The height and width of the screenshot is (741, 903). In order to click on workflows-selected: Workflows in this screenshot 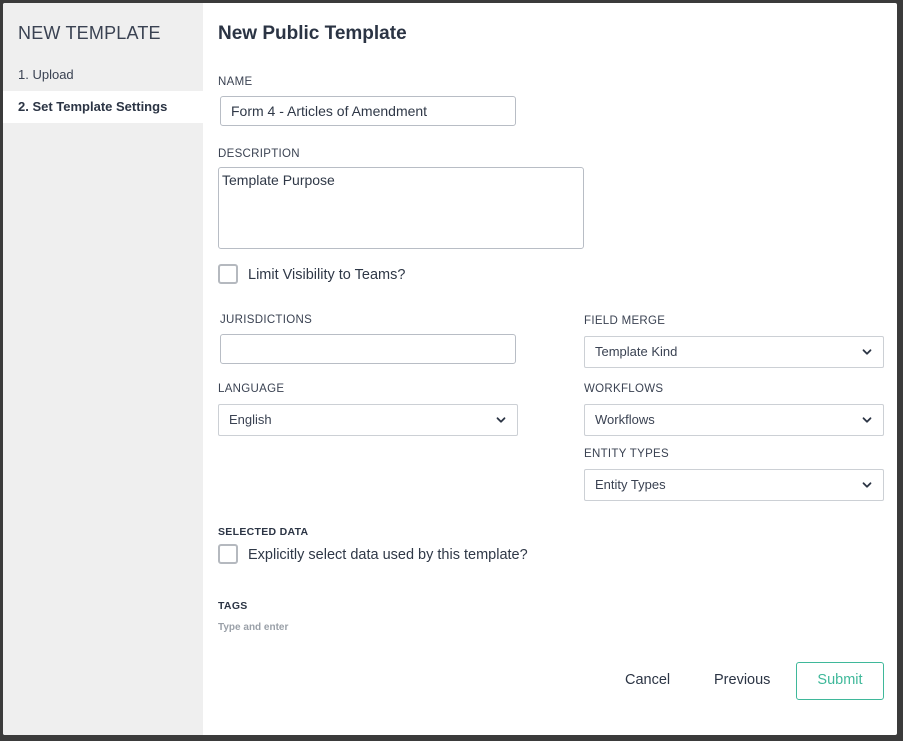, I will do `click(625, 419)`.